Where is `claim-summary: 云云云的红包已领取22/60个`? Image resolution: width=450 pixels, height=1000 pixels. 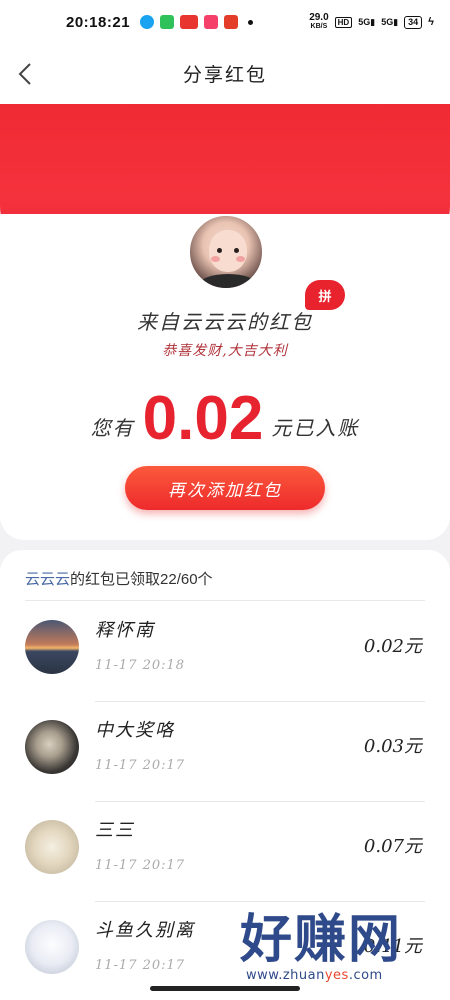
claim-summary: 云云云的红包已领取22/60个 is located at coordinates (119, 578).